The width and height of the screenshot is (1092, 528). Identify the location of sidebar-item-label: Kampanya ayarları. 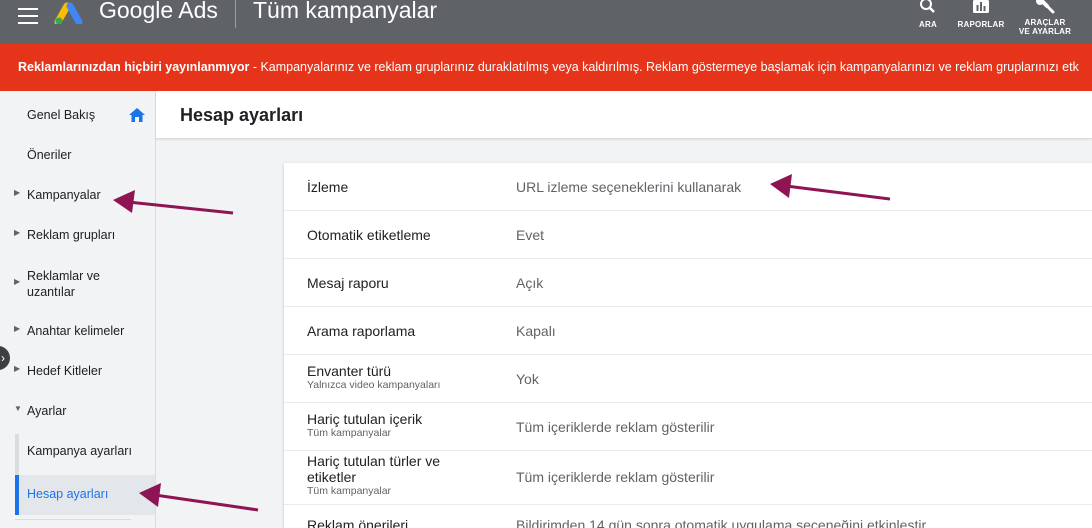
(79, 451).